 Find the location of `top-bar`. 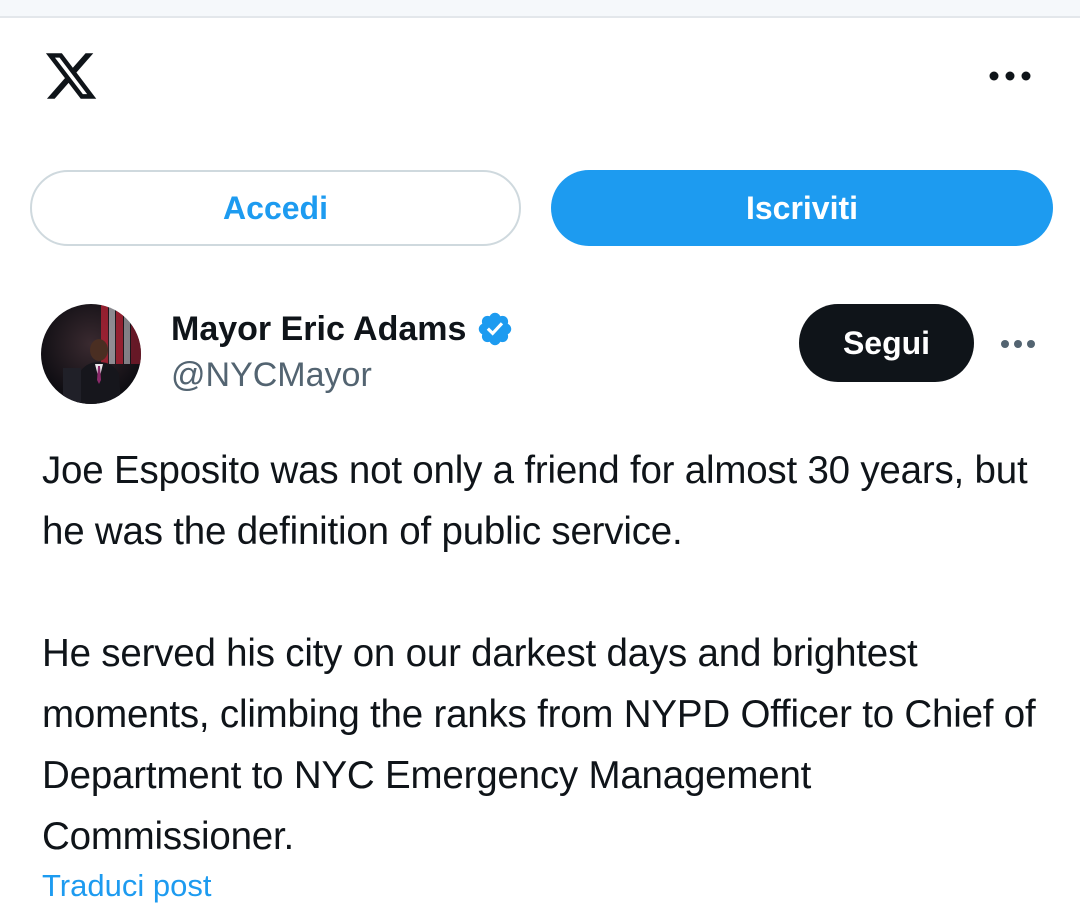

top-bar is located at coordinates (540, 9).